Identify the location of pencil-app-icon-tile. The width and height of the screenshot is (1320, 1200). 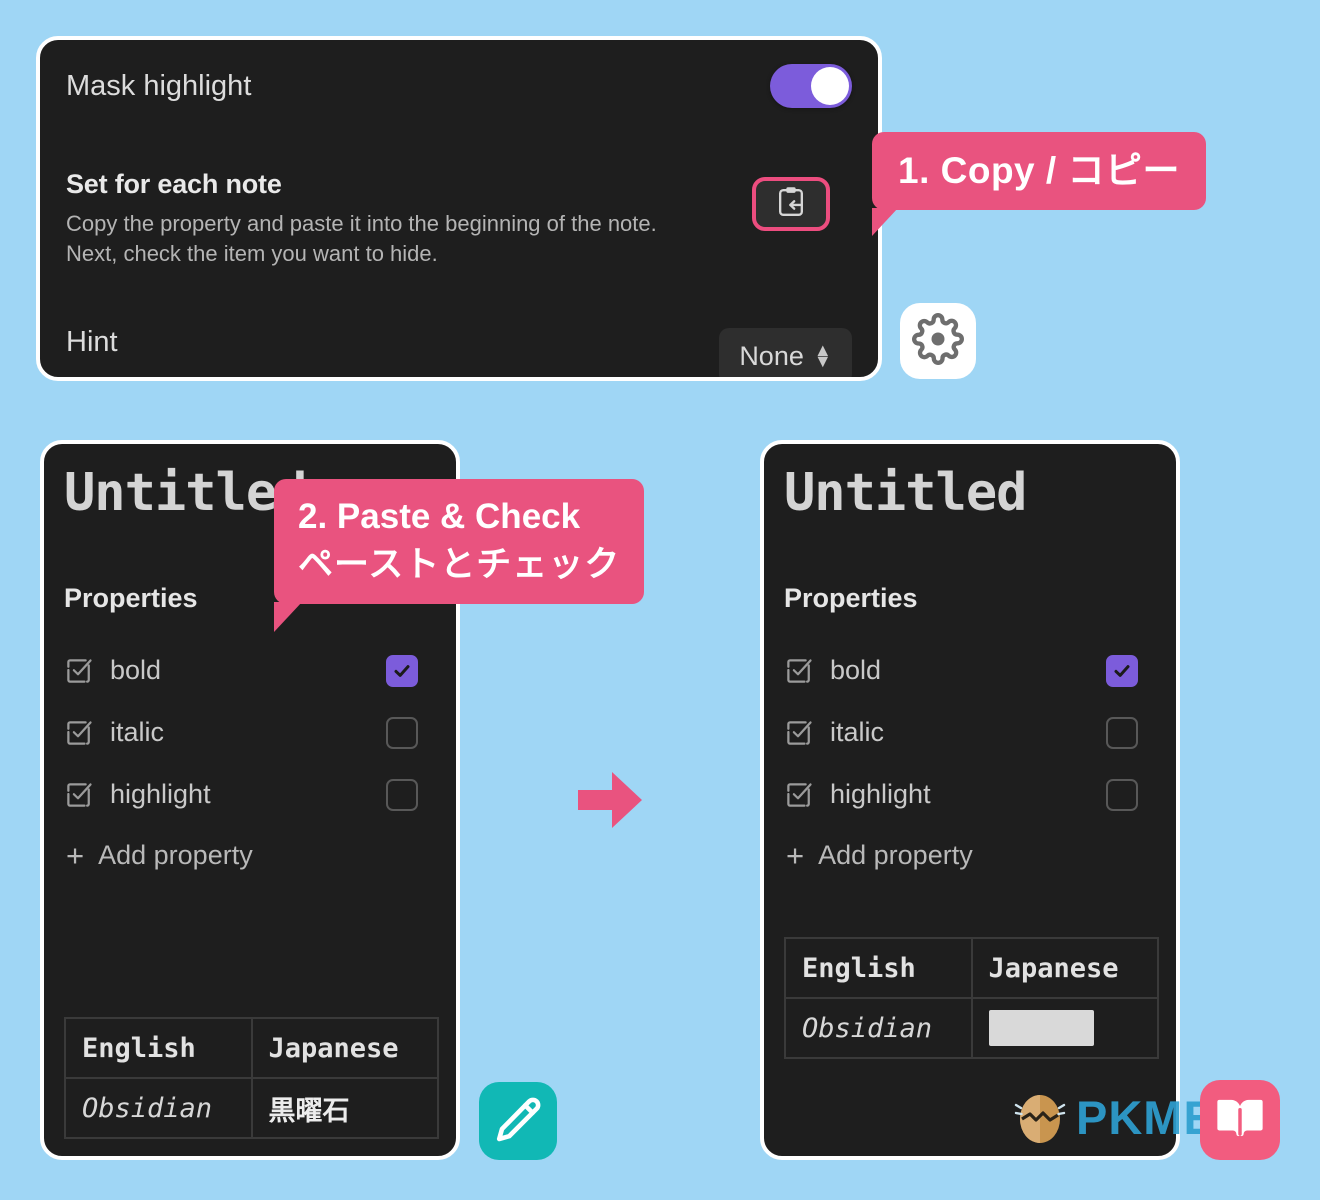
(518, 1121).